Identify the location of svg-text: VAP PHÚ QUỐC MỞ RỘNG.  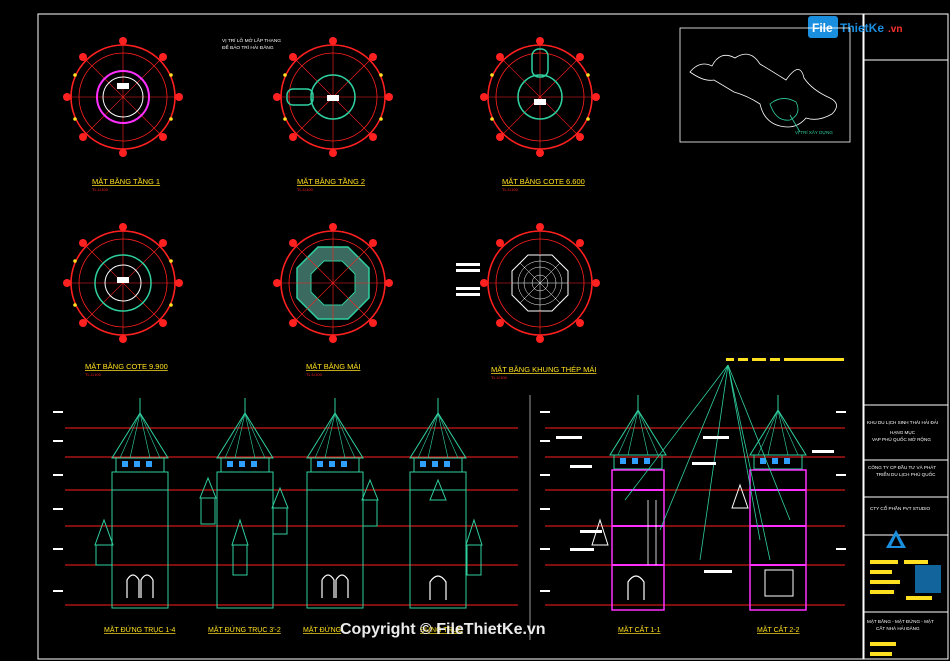
(901, 439).